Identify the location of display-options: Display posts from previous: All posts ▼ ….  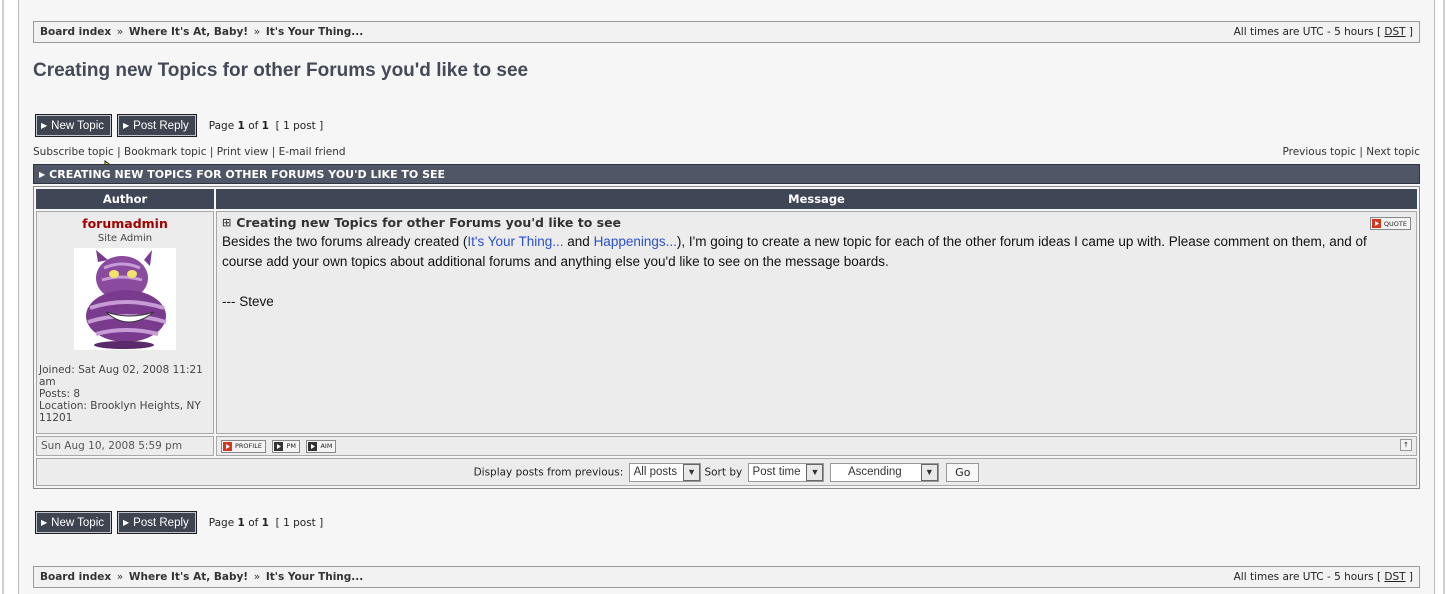
(726, 472).